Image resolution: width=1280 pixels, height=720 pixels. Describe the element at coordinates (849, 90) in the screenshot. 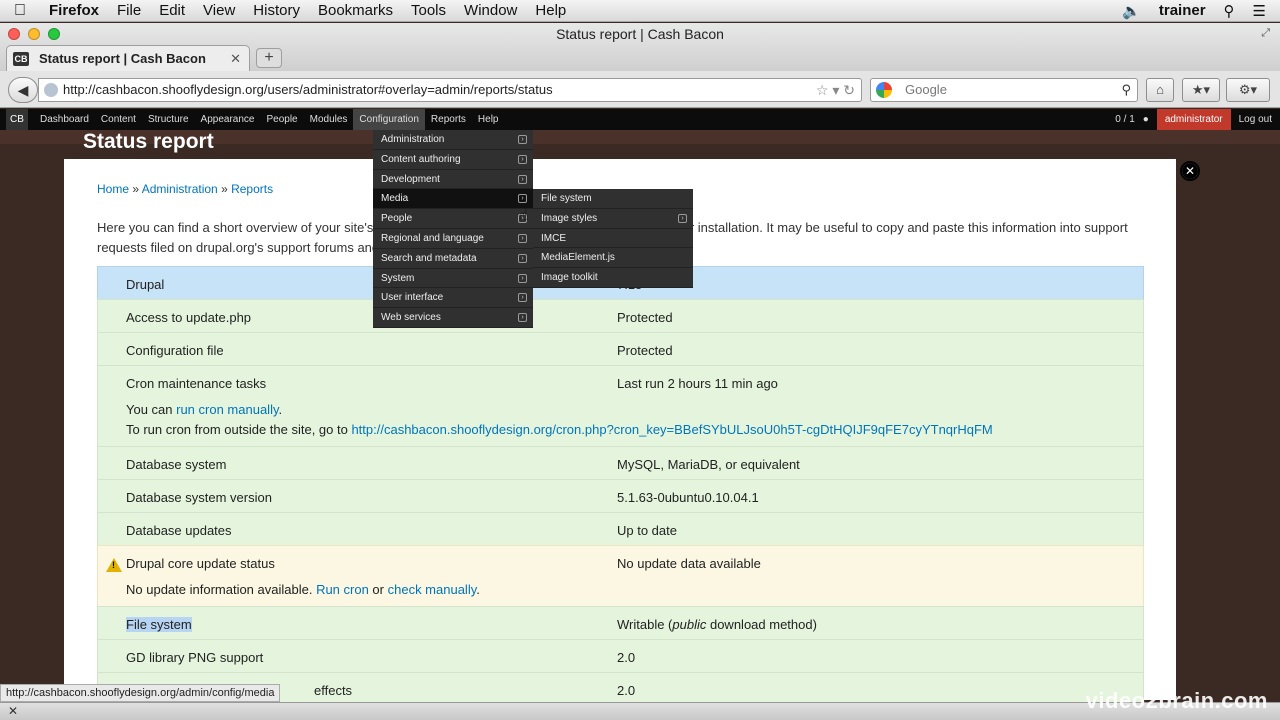

I see `reload-icon: ↻` at that location.